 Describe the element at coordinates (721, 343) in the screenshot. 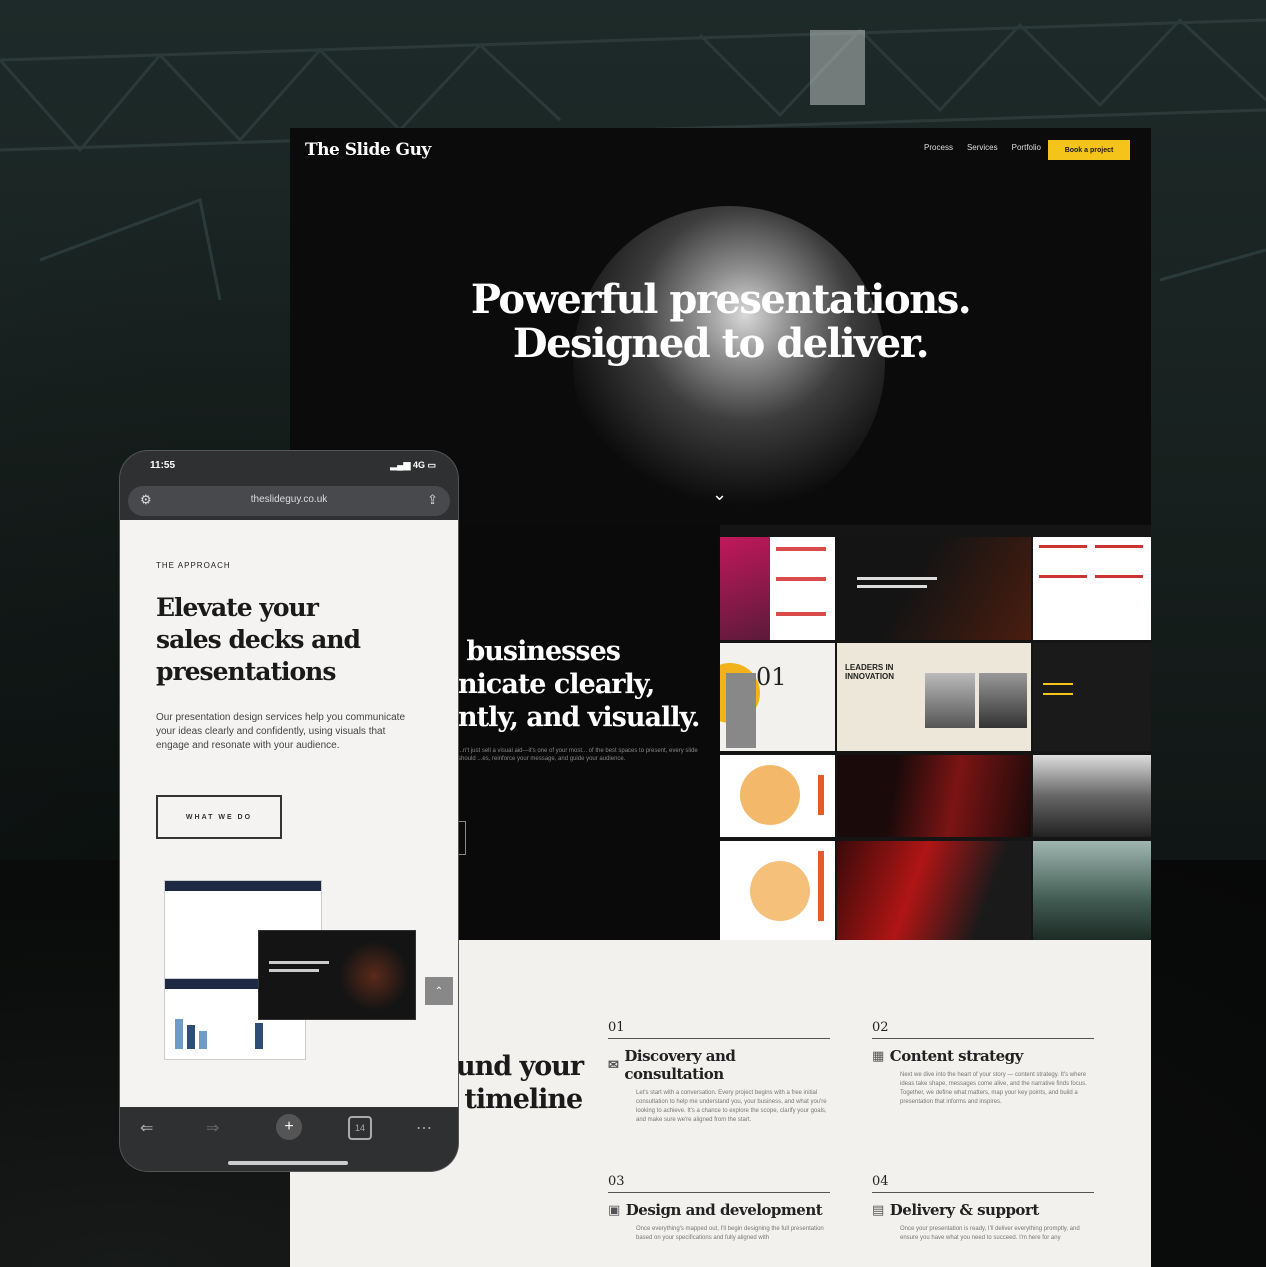

I see `hero-line-2: Designed to deliver.` at that location.